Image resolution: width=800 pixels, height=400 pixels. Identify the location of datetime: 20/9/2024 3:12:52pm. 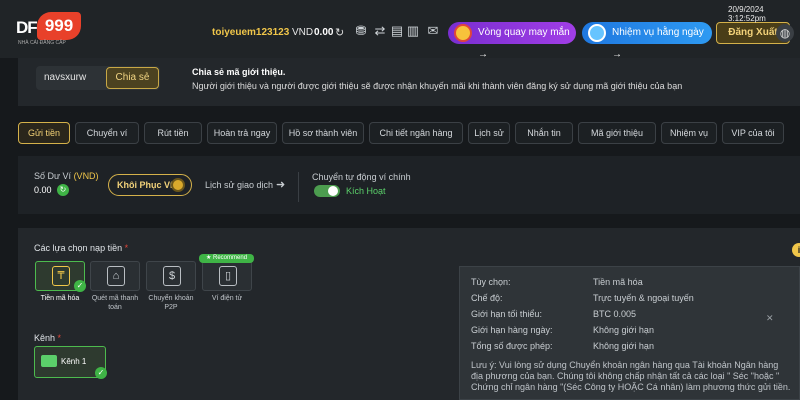
(747, 14).